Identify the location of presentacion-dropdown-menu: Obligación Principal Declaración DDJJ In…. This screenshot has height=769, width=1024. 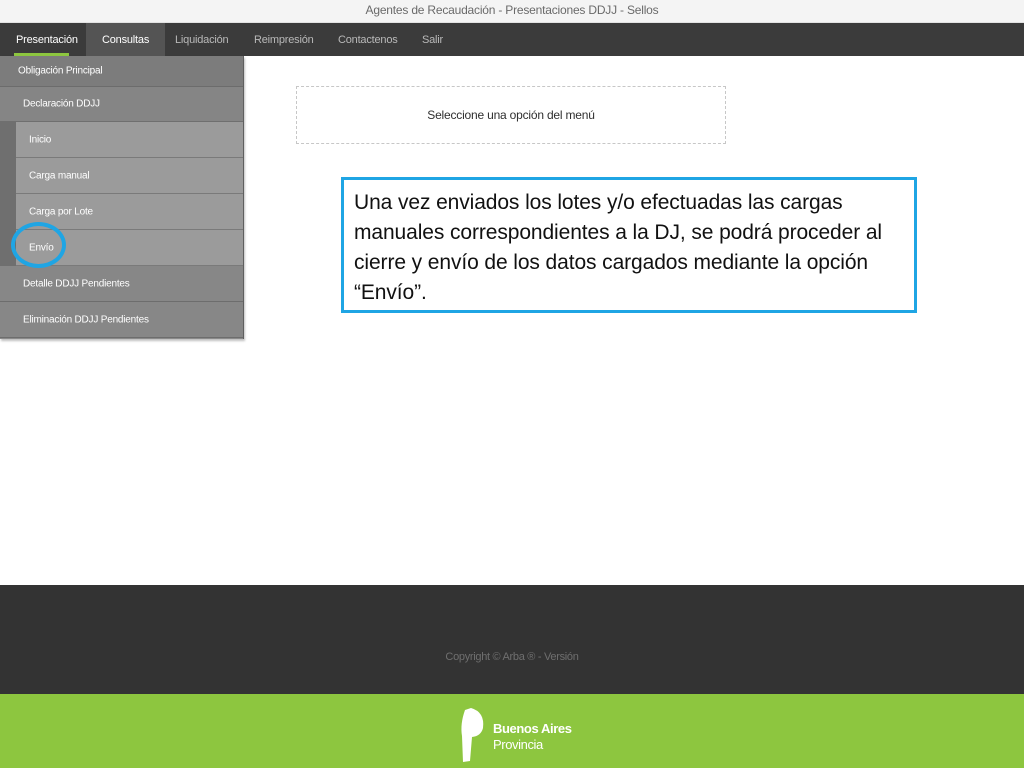
(122, 197).